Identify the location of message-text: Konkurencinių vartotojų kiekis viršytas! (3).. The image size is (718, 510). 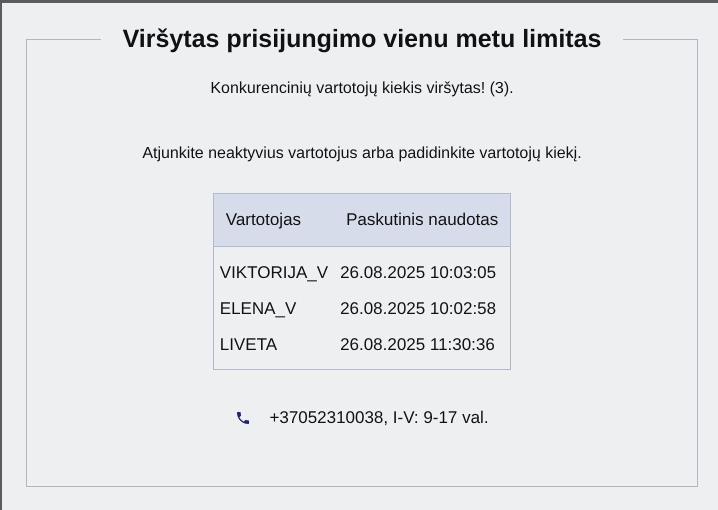
(362, 89).